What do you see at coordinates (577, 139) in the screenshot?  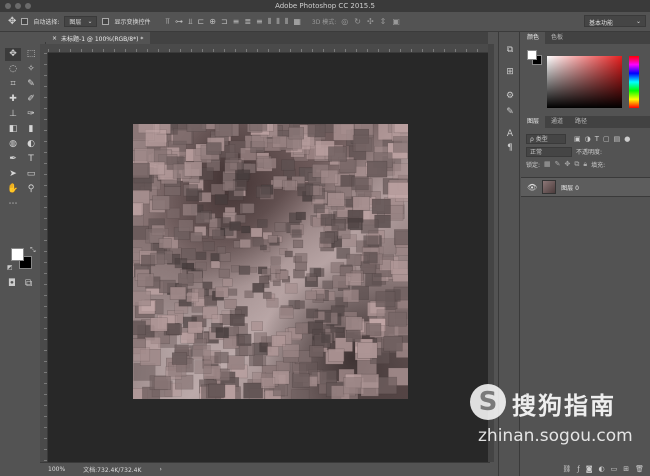 I see `filter-pixel-icon: ▣` at bounding box center [577, 139].